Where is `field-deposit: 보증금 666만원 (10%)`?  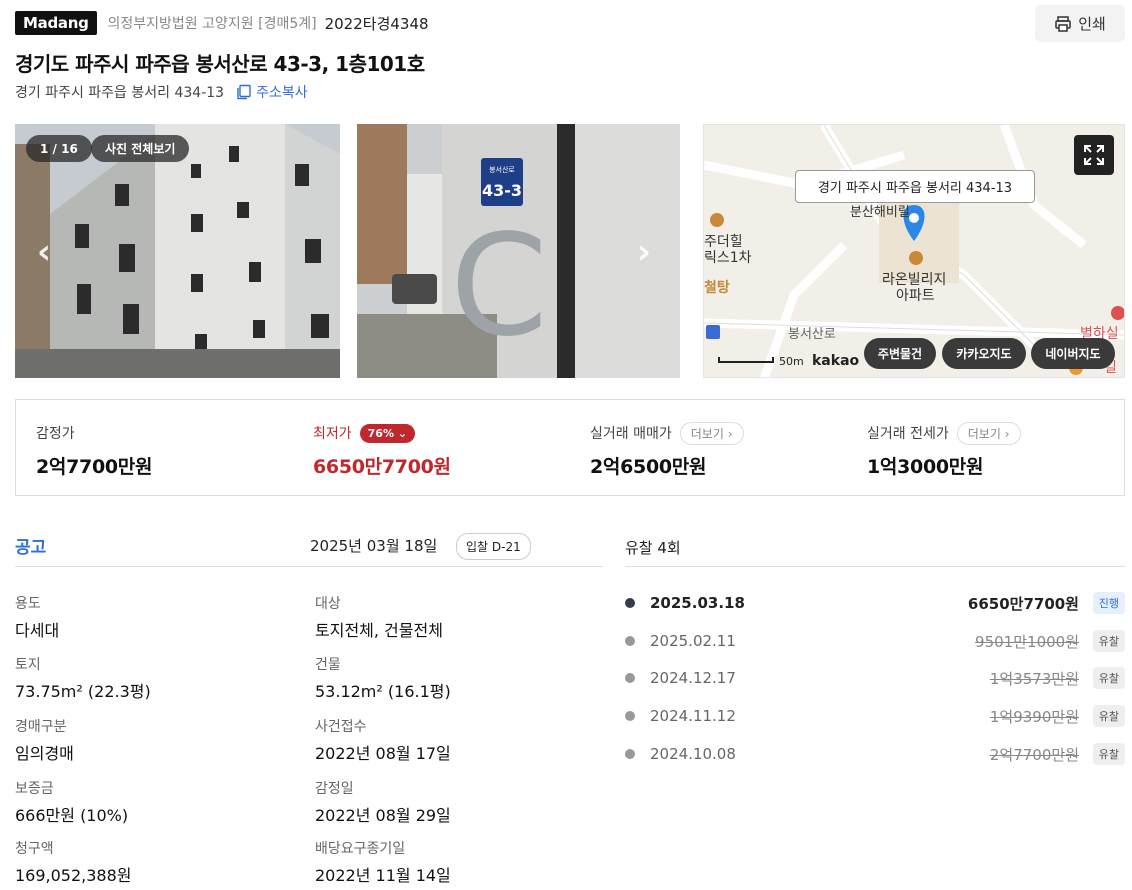
field-deposit: 보증금 666만원 (10%) is located at coordinates (71, 802).